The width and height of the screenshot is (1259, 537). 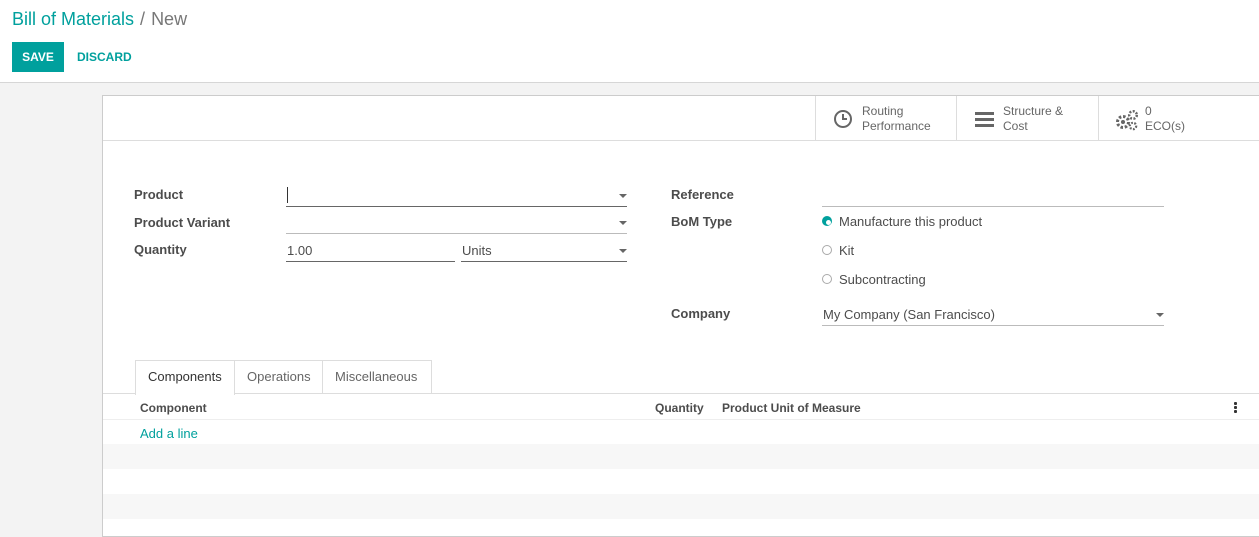 What do you see at coordinates (477, 250) in the screenshot?
I see `uom-value: Units` at bounding box center [477, 250].